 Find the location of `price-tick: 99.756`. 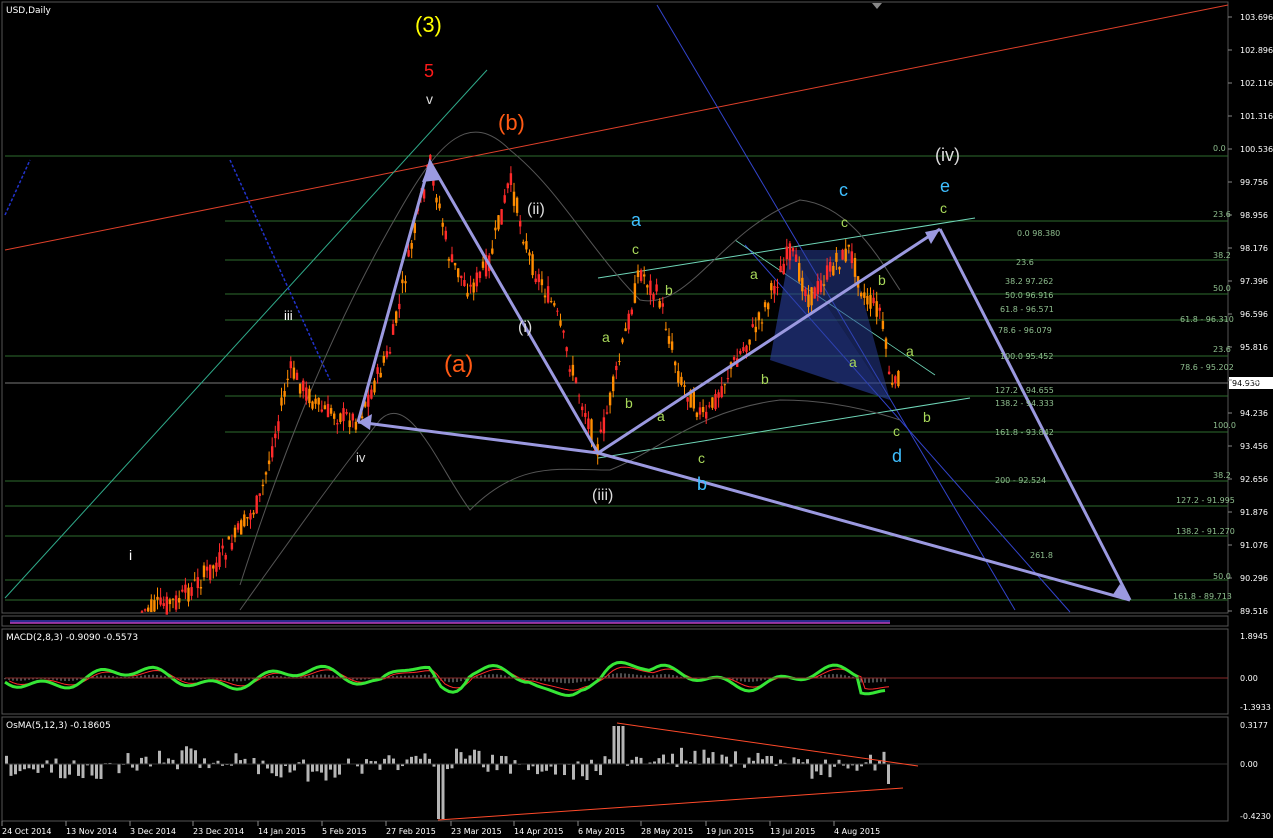

price-tick: 99.756 is located at coordinates (1254, 182).